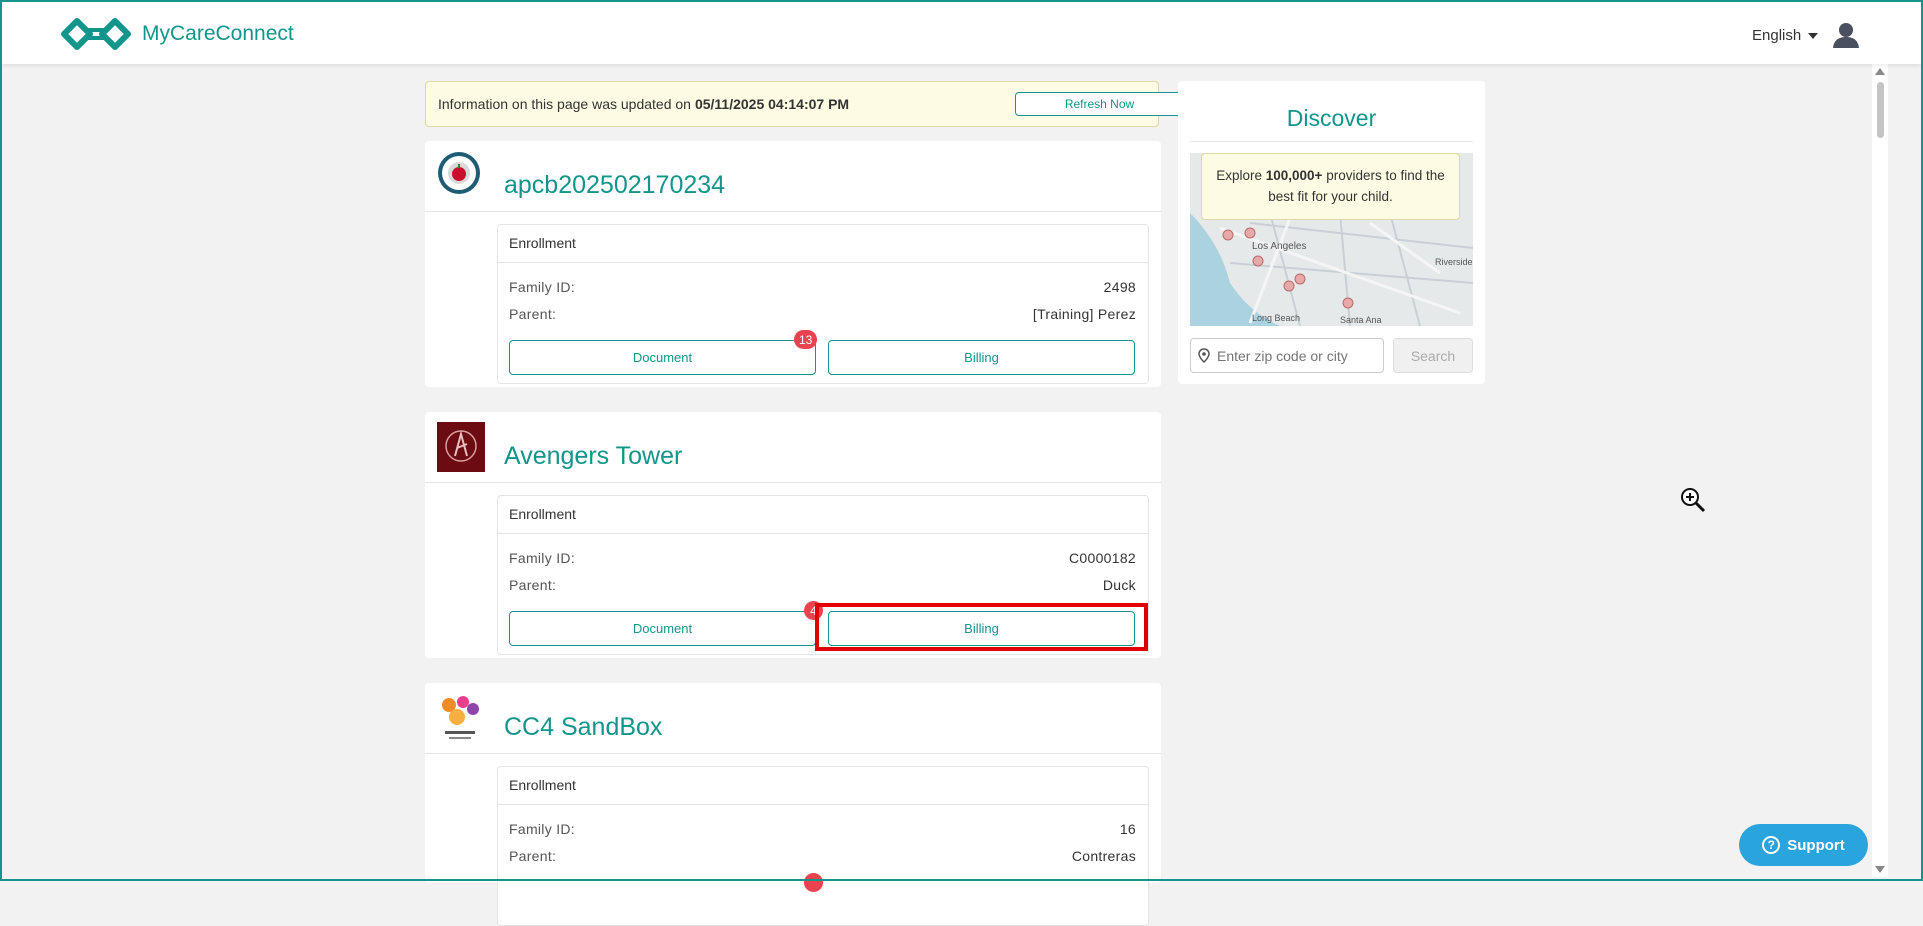 The height and width of the screenshot is (926, 1923). Describe the element at coordinates (1204, 355) in the screenshot. I see `location-pin-icon` at that location.